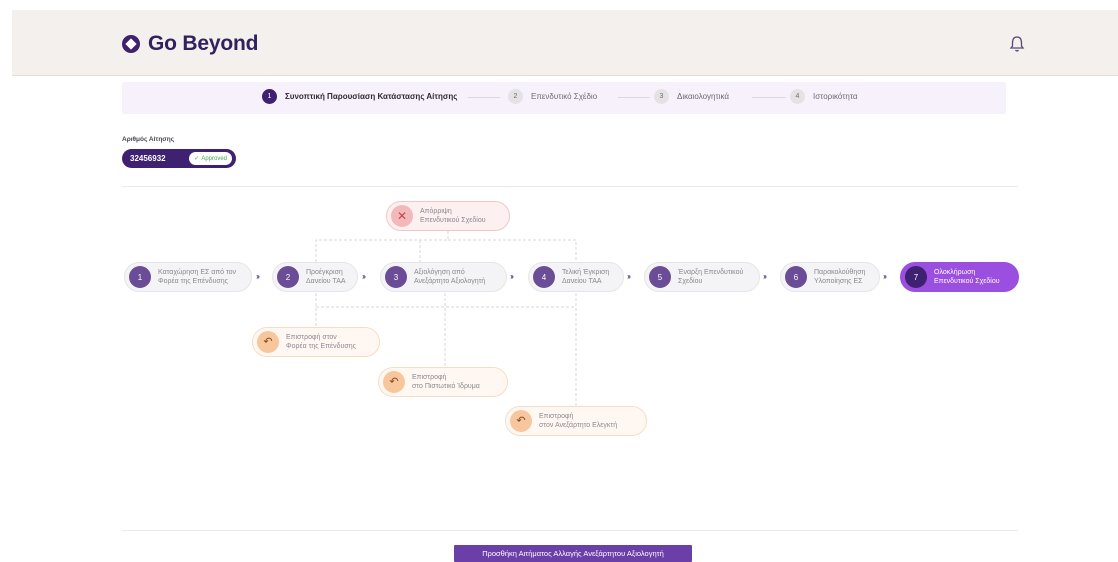 This screenshot has width=1118, height=562. What do you see at coordinates (570, 530) in the screenshot?
I see `footer-divider` at bounding box center [570, 530].